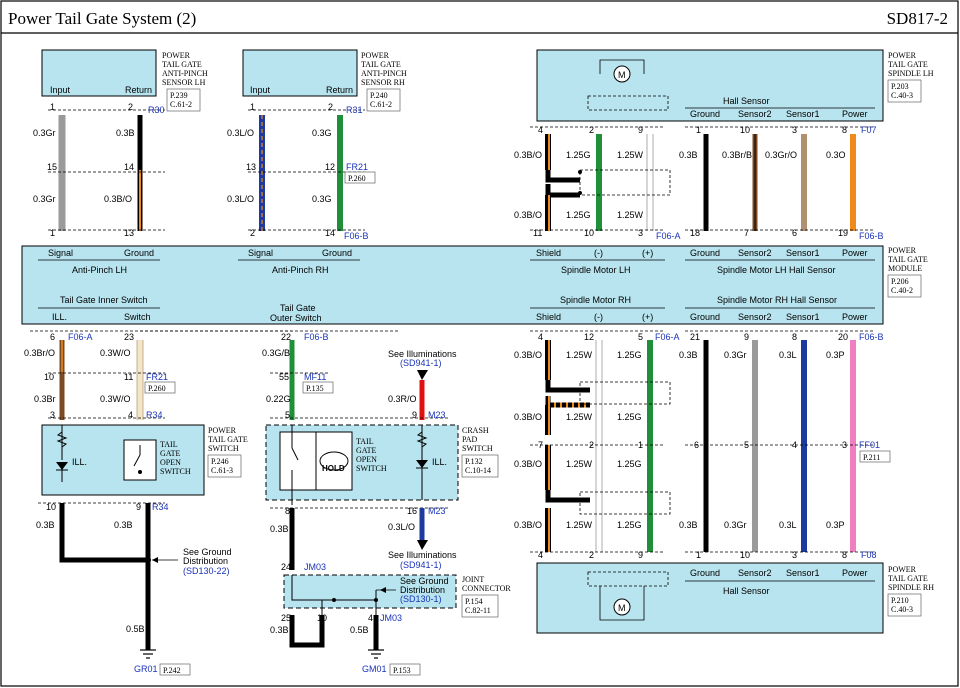 This screenshot has height=688, width=960. I want to click on svg-text: Tail Gate, so click(298, 308).